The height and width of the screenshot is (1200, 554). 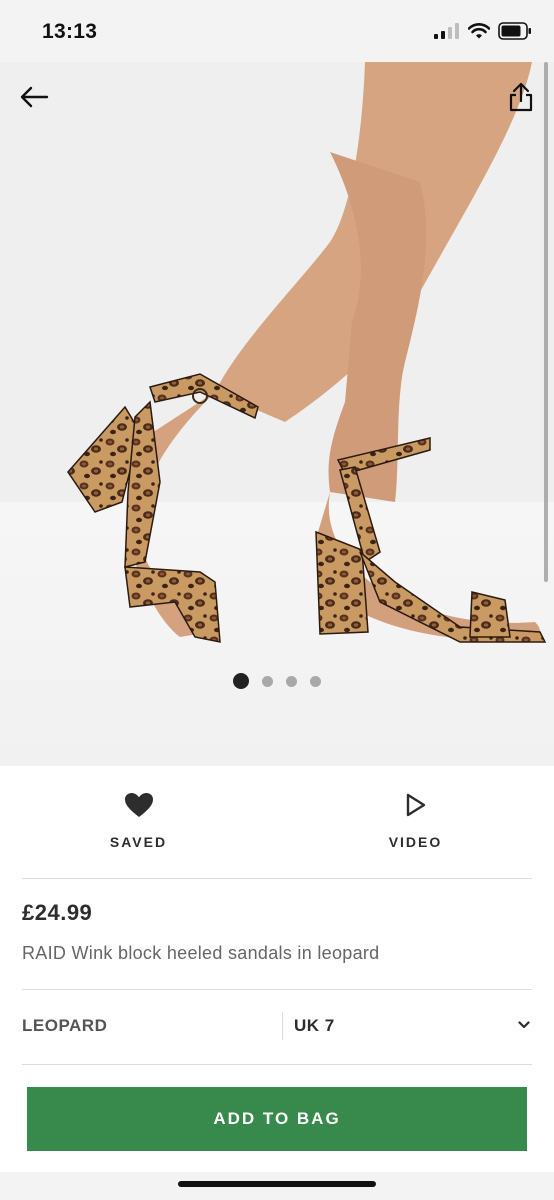 I want to click on gallery-pagination, so click(x=277, y=681).